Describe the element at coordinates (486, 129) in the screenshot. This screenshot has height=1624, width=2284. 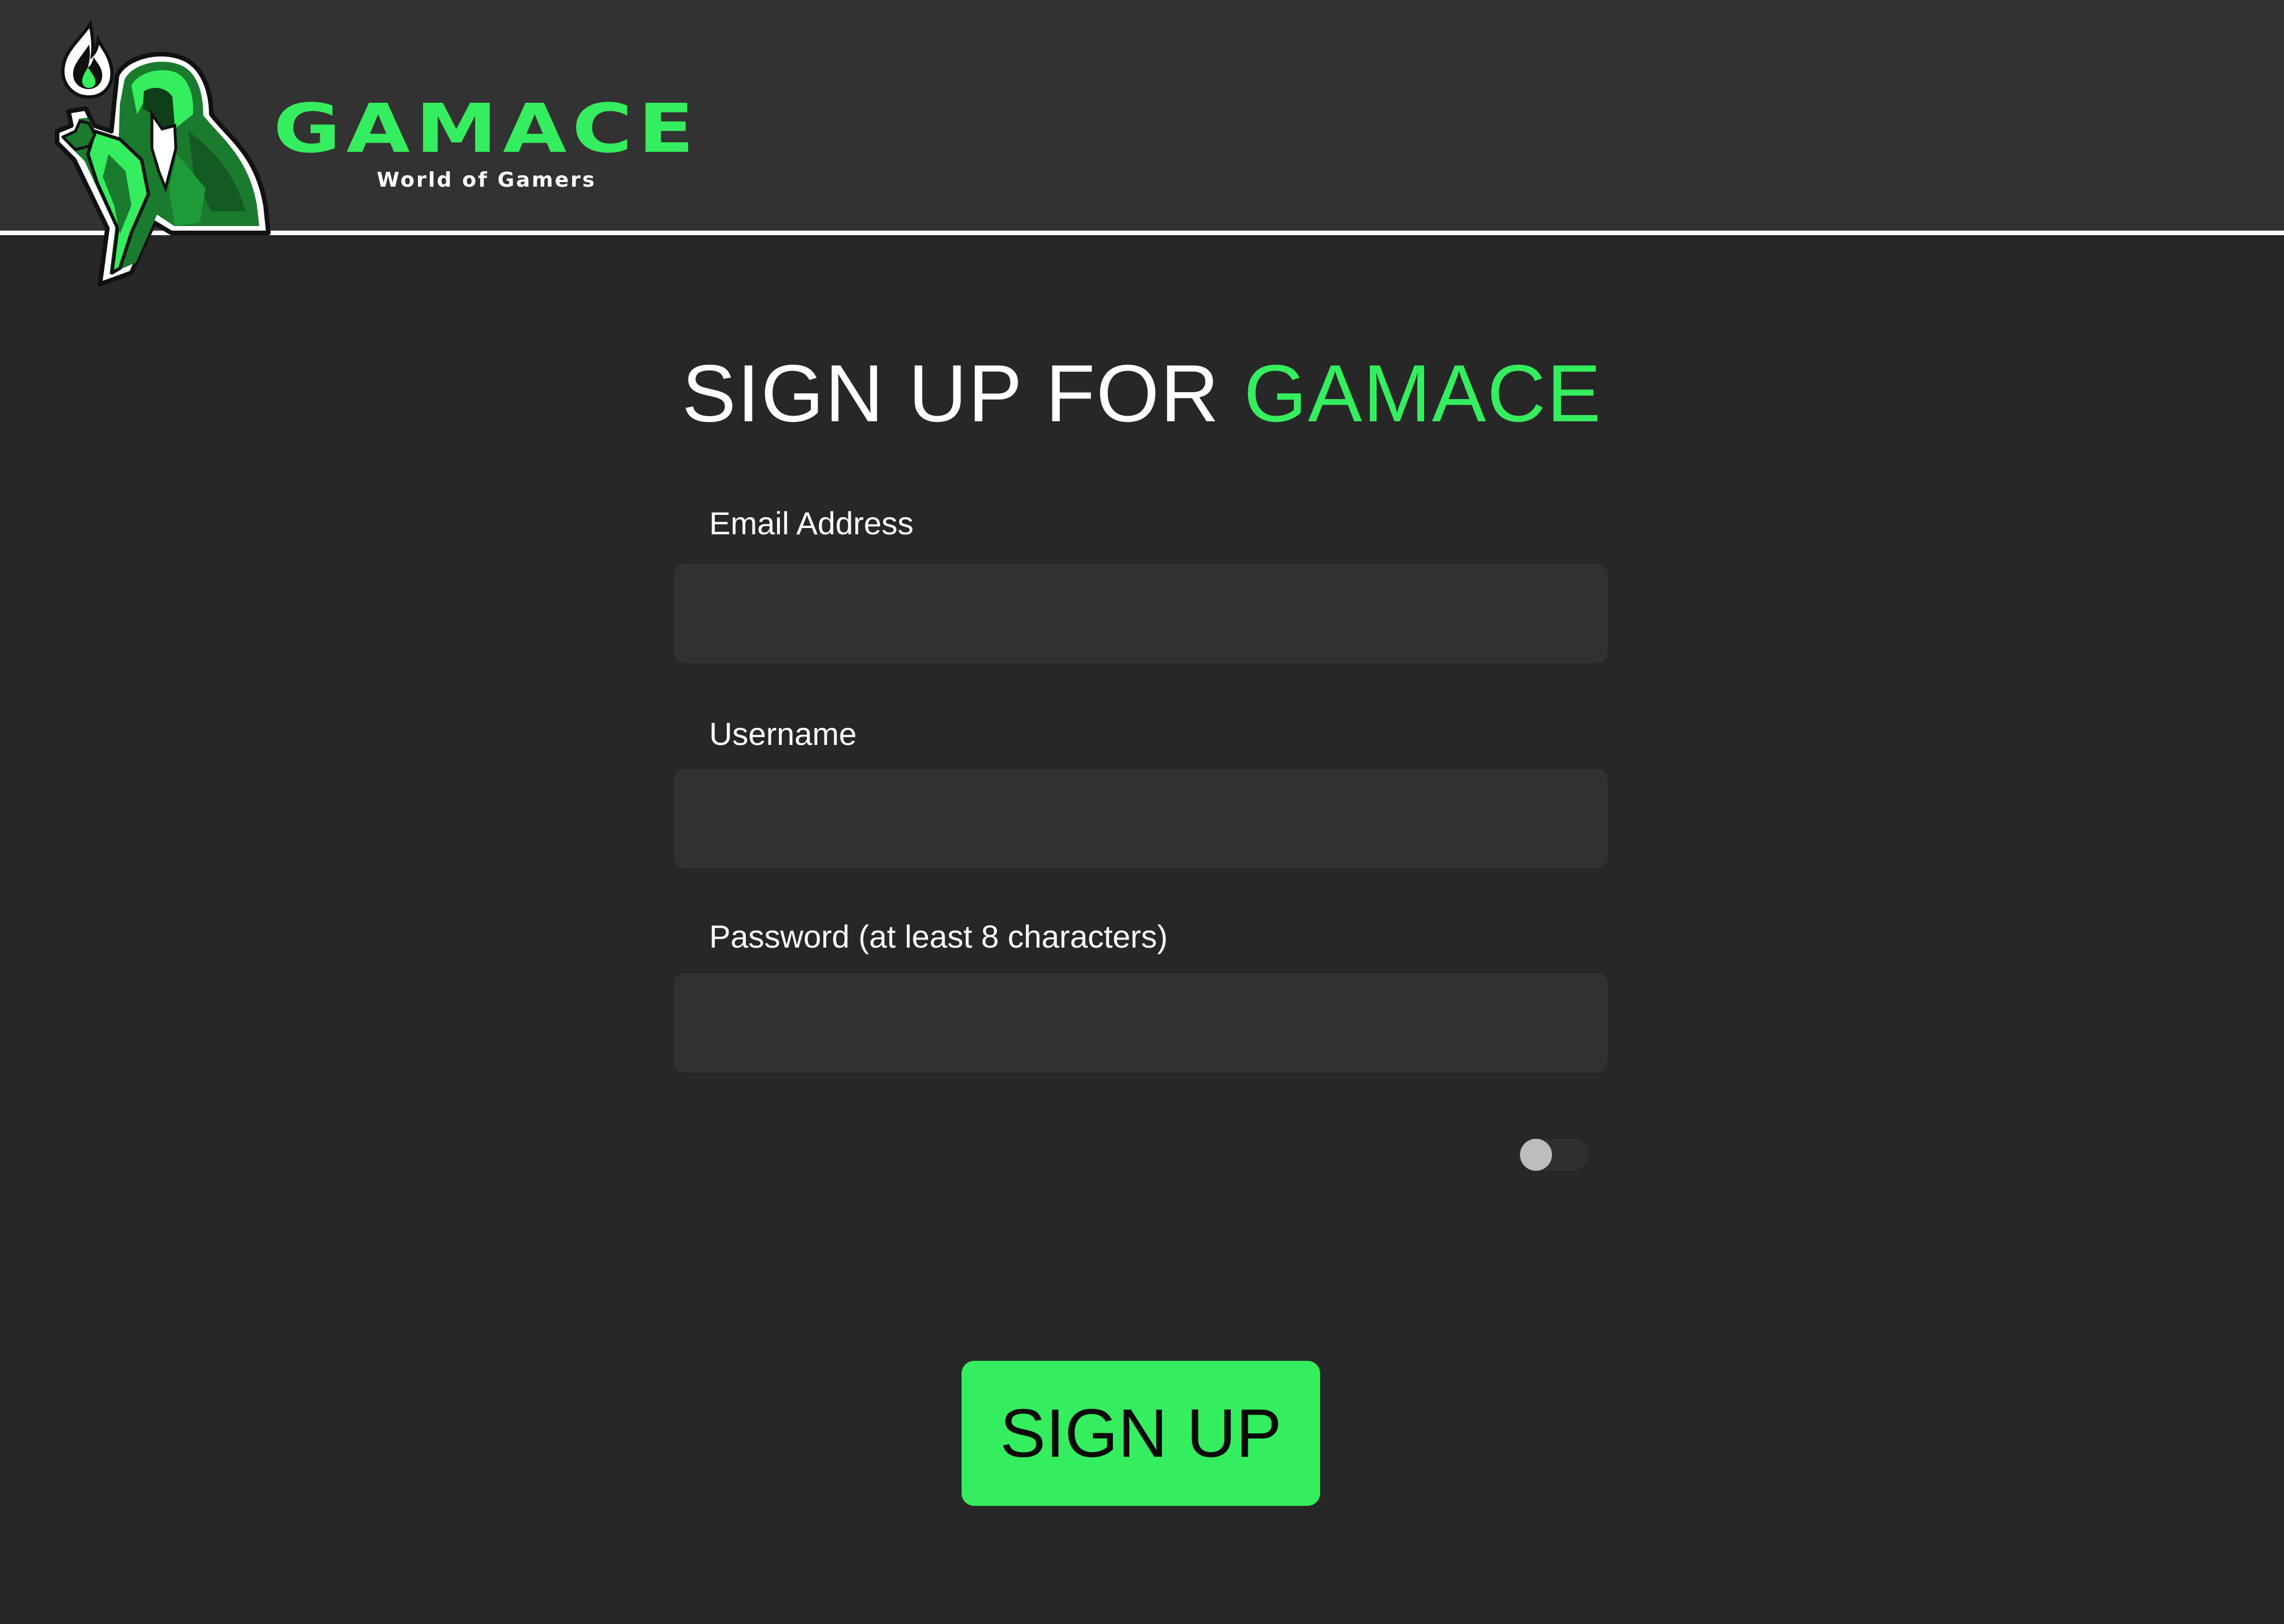
I see `brand-name: GAMACE` at that location.